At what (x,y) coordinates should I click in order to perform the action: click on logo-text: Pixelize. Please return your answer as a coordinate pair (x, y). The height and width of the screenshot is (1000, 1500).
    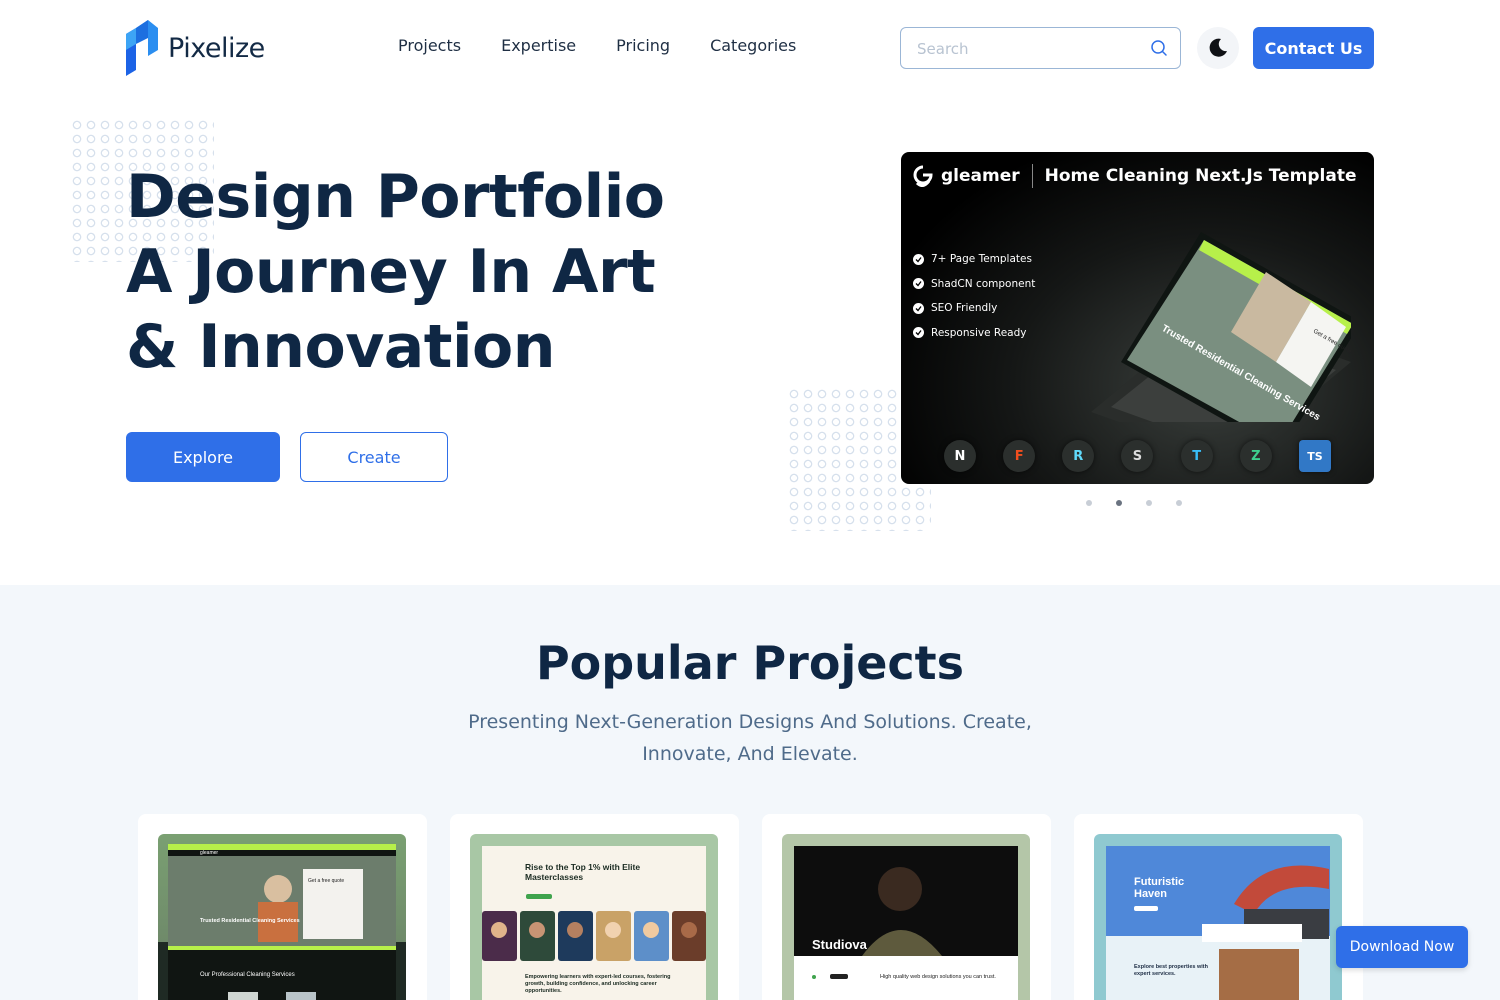
    Looking at the image, I should click on (216, 48).